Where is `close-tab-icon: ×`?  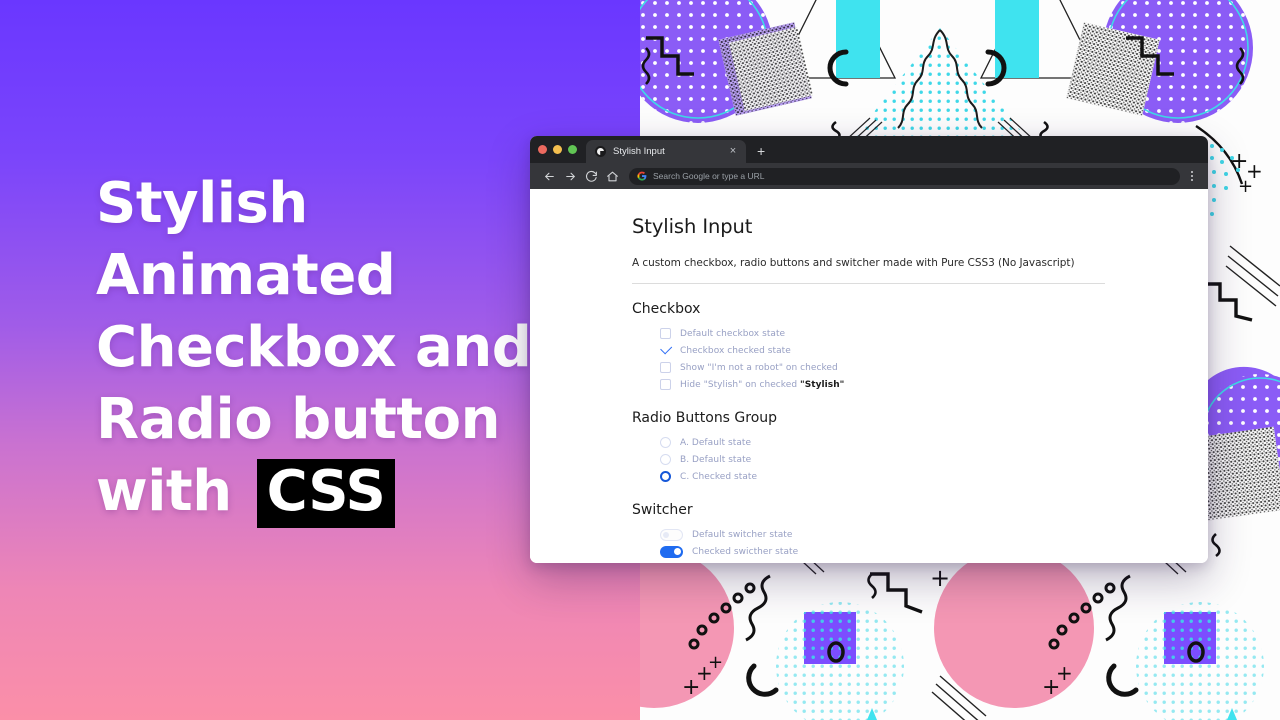
close-tab-icon: × is located at coordinates (733, 151).